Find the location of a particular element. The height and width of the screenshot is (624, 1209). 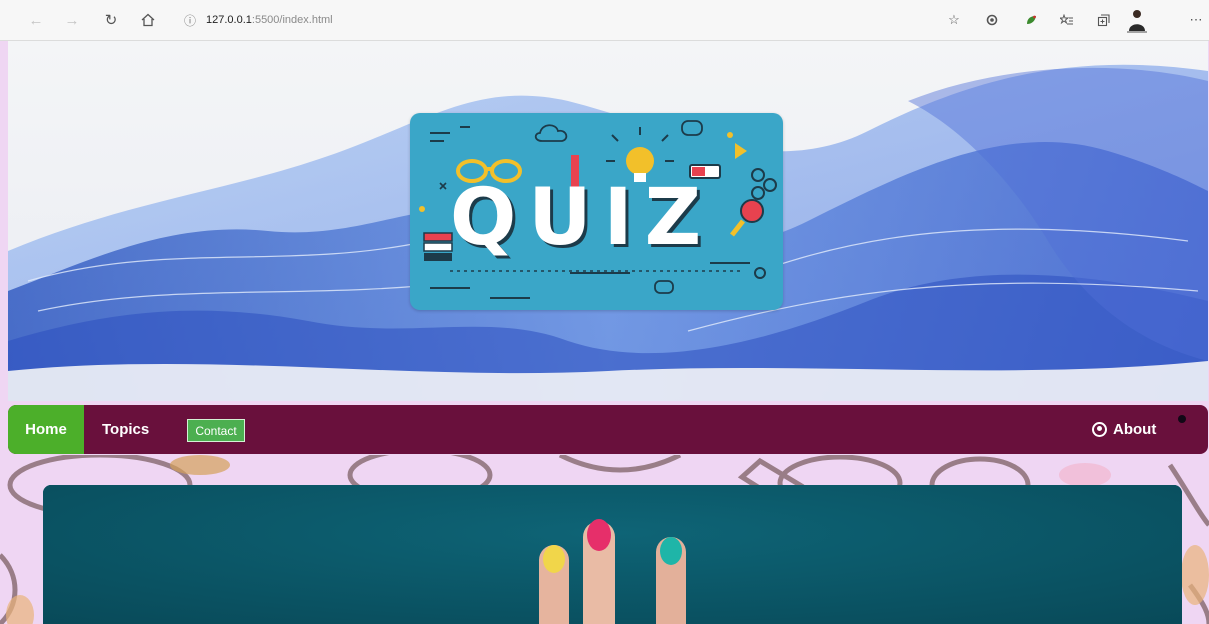

favorite-button: ☆ is located at coordinates (954, 20).